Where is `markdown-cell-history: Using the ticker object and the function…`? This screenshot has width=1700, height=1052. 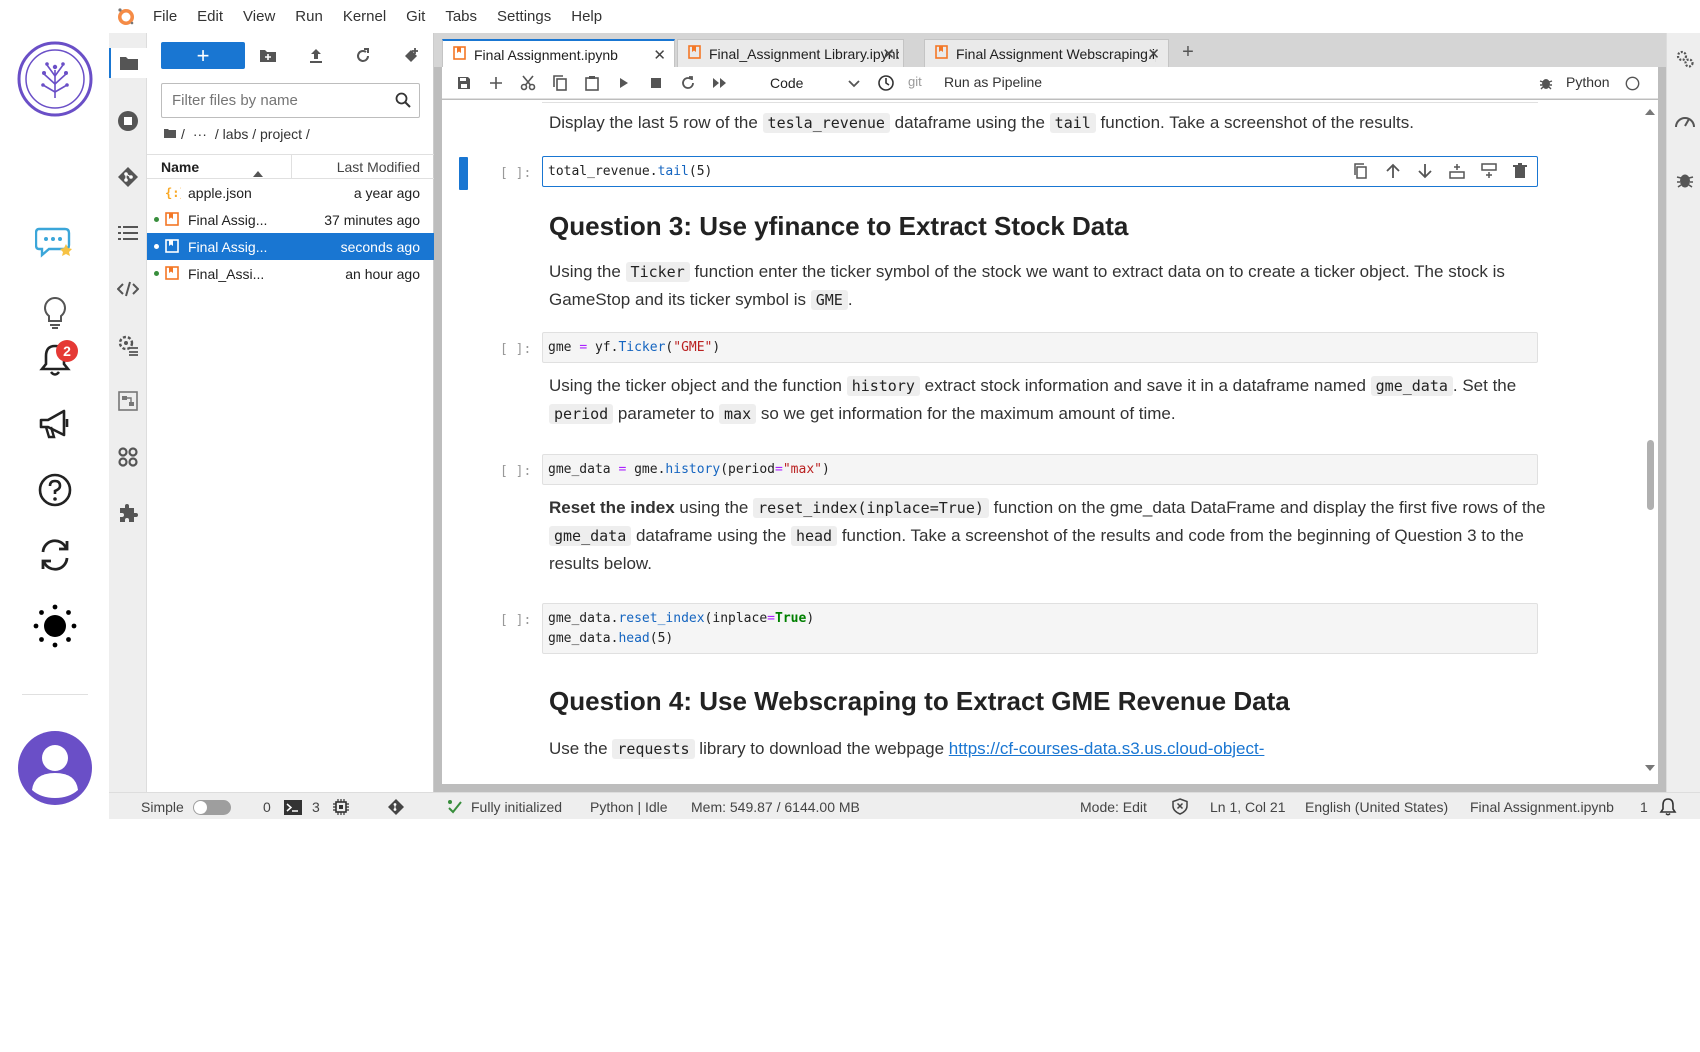
markdown-cell-history: Using the ticker object and the function… is located at coordinates (1054, 400).